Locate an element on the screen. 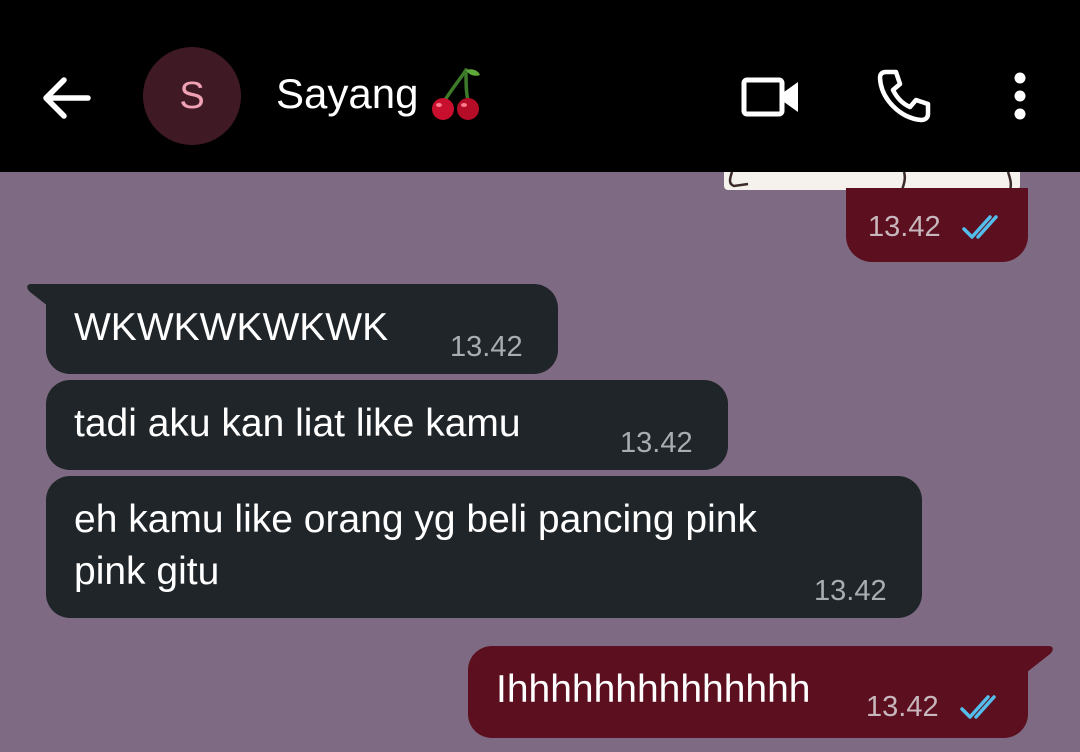 This screenshot has height=752, width=1080. contact-name: Sayang is located at coordinates (347, 94).